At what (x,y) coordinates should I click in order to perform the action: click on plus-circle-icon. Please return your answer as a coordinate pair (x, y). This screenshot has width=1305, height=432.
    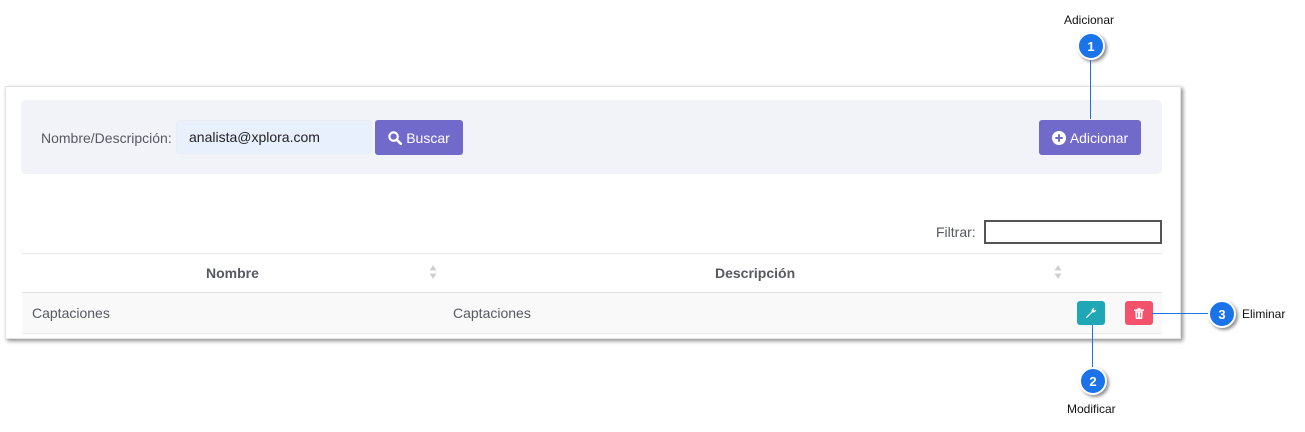
    Looking at the image, I should click on (1058, 137).